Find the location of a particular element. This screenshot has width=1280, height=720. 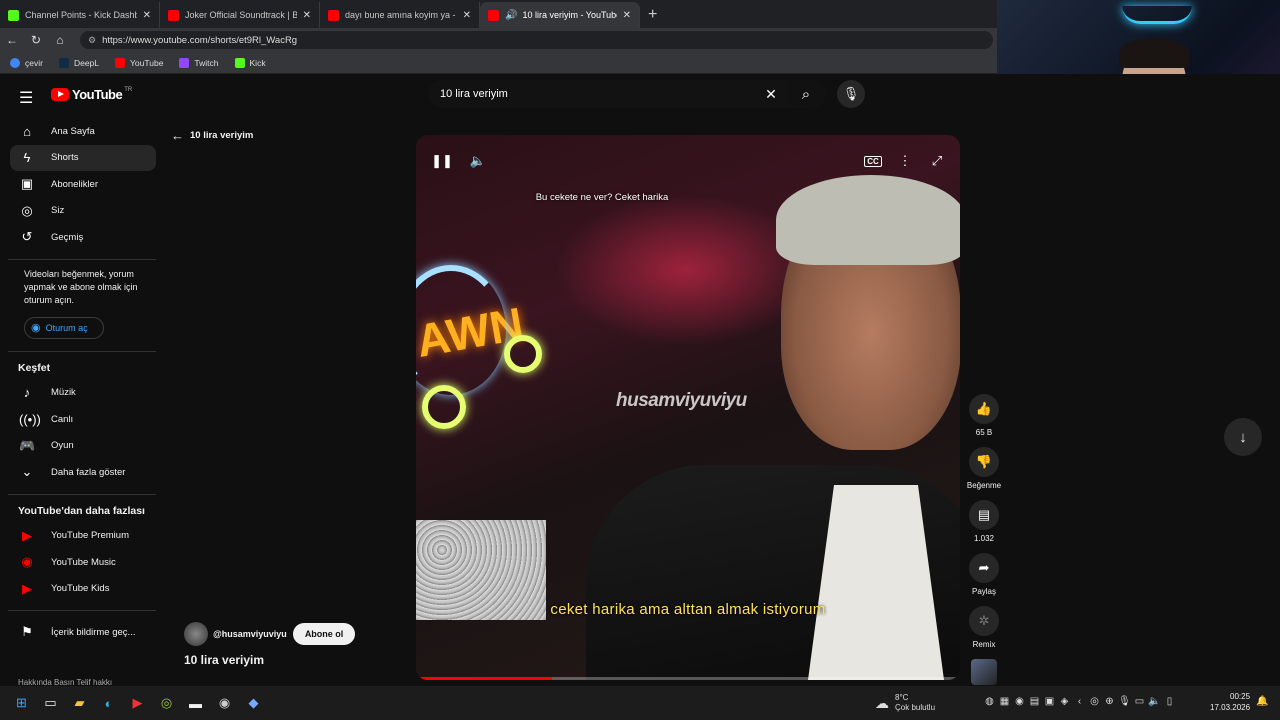

sidebar-item-label: Siz is located at coordinates (58, 211).